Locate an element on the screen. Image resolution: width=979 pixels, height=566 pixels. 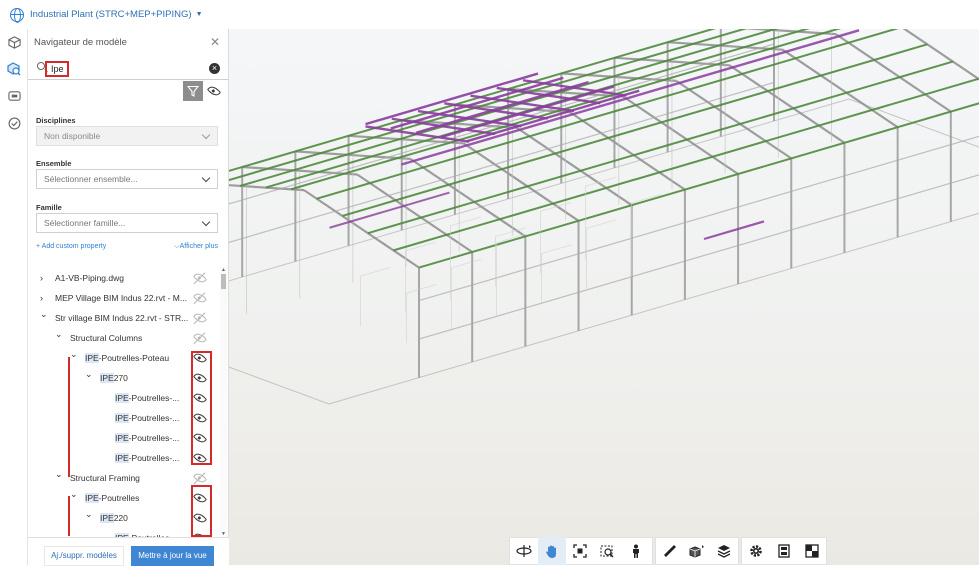
section-box-icon is located at coordinates (696, 551).